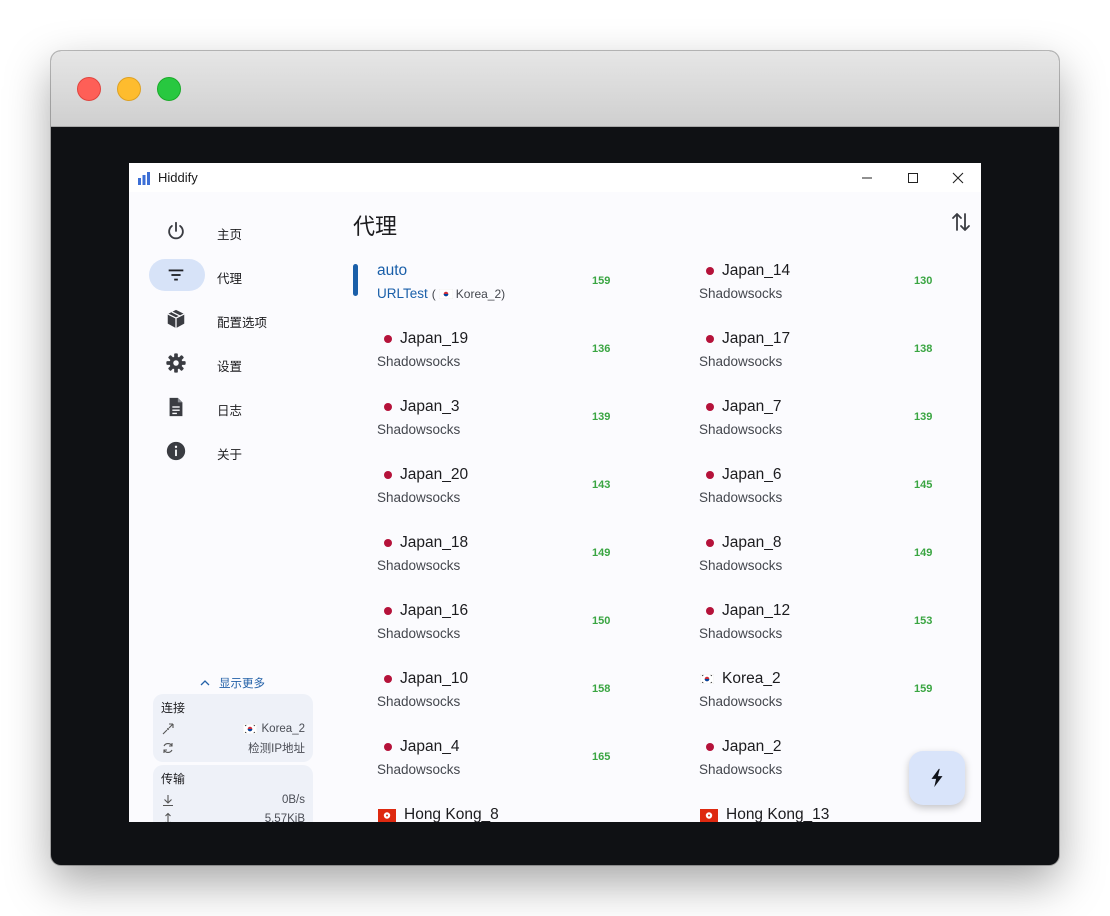 This screenshot has width=1110, height=916. What do you see at coordinates (169, 89) in the screenshot?
I see `zoom-window-button` at bounding box center [169, 89].